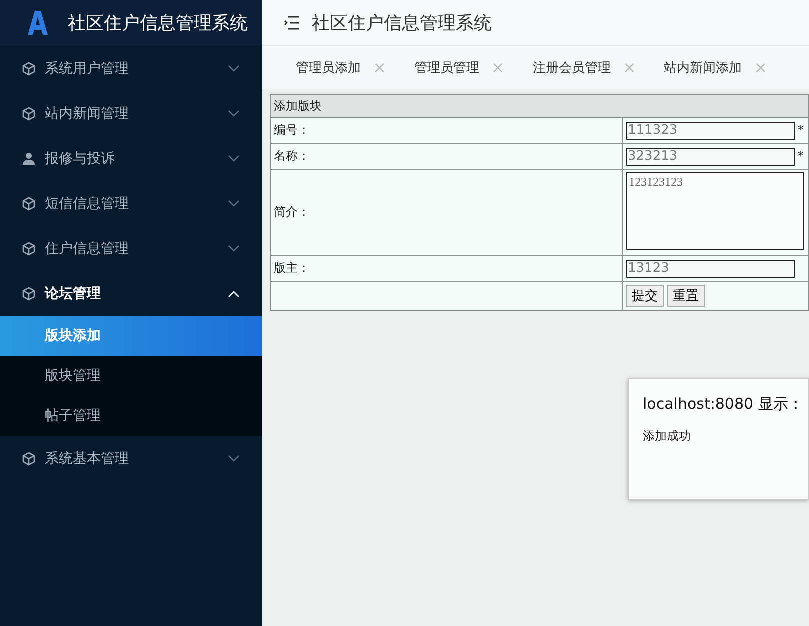 This screenshot has height=626, width=809. Describe the element at coordinates (571, 68) in the screenshot. I see `tab-label: 注册会员管理` at that location.